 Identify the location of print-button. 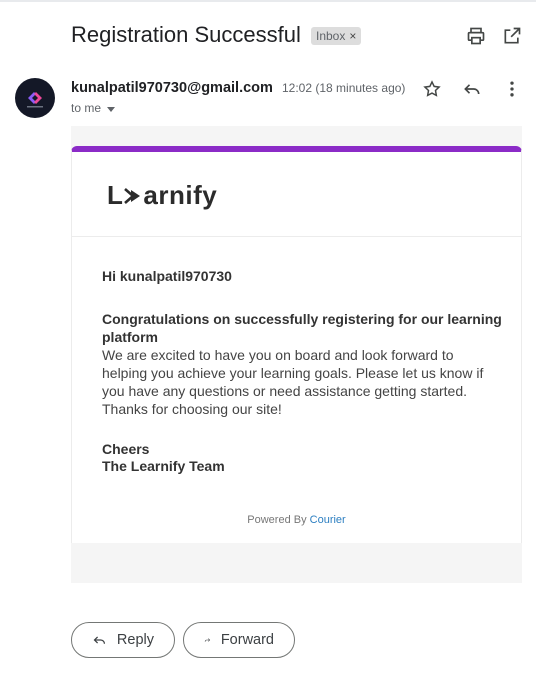
(476, 36).